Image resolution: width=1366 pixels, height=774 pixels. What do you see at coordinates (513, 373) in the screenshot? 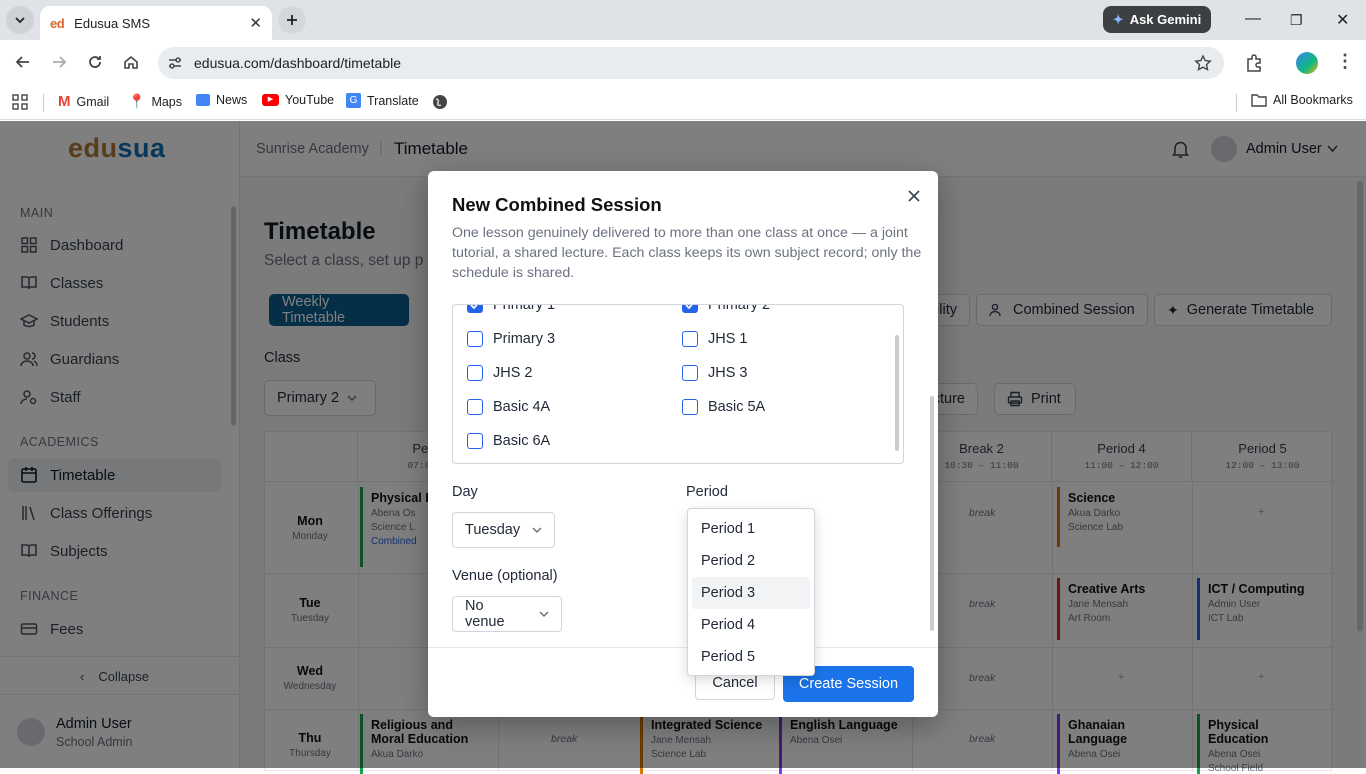
I see `checkbox-label: JHS 2` at bounding box center [513, 373].